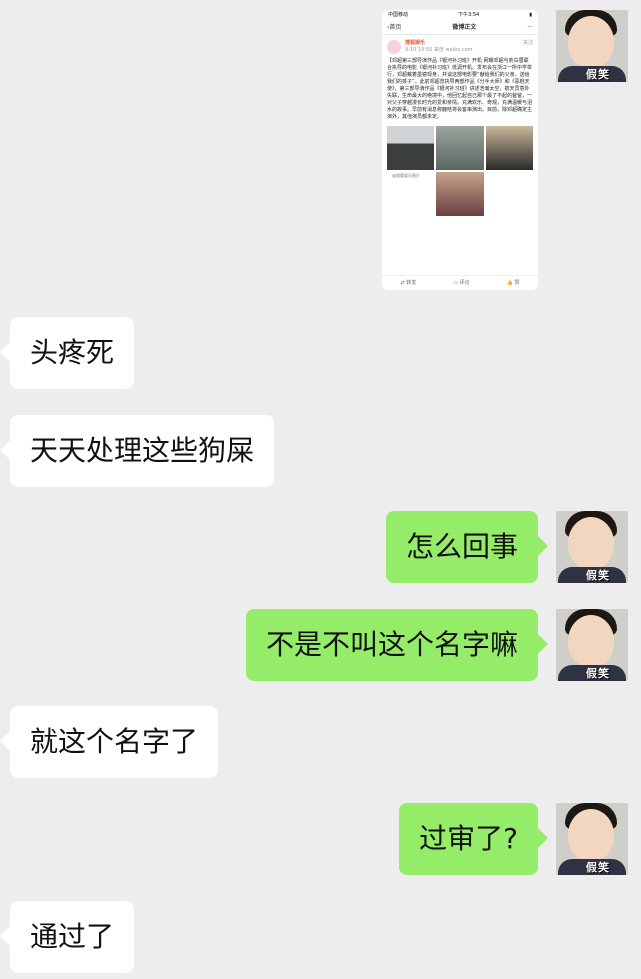  Describe the element at coordinates (509, 194) in the screenshot. I see `screenshot-photo-empty` at that location.